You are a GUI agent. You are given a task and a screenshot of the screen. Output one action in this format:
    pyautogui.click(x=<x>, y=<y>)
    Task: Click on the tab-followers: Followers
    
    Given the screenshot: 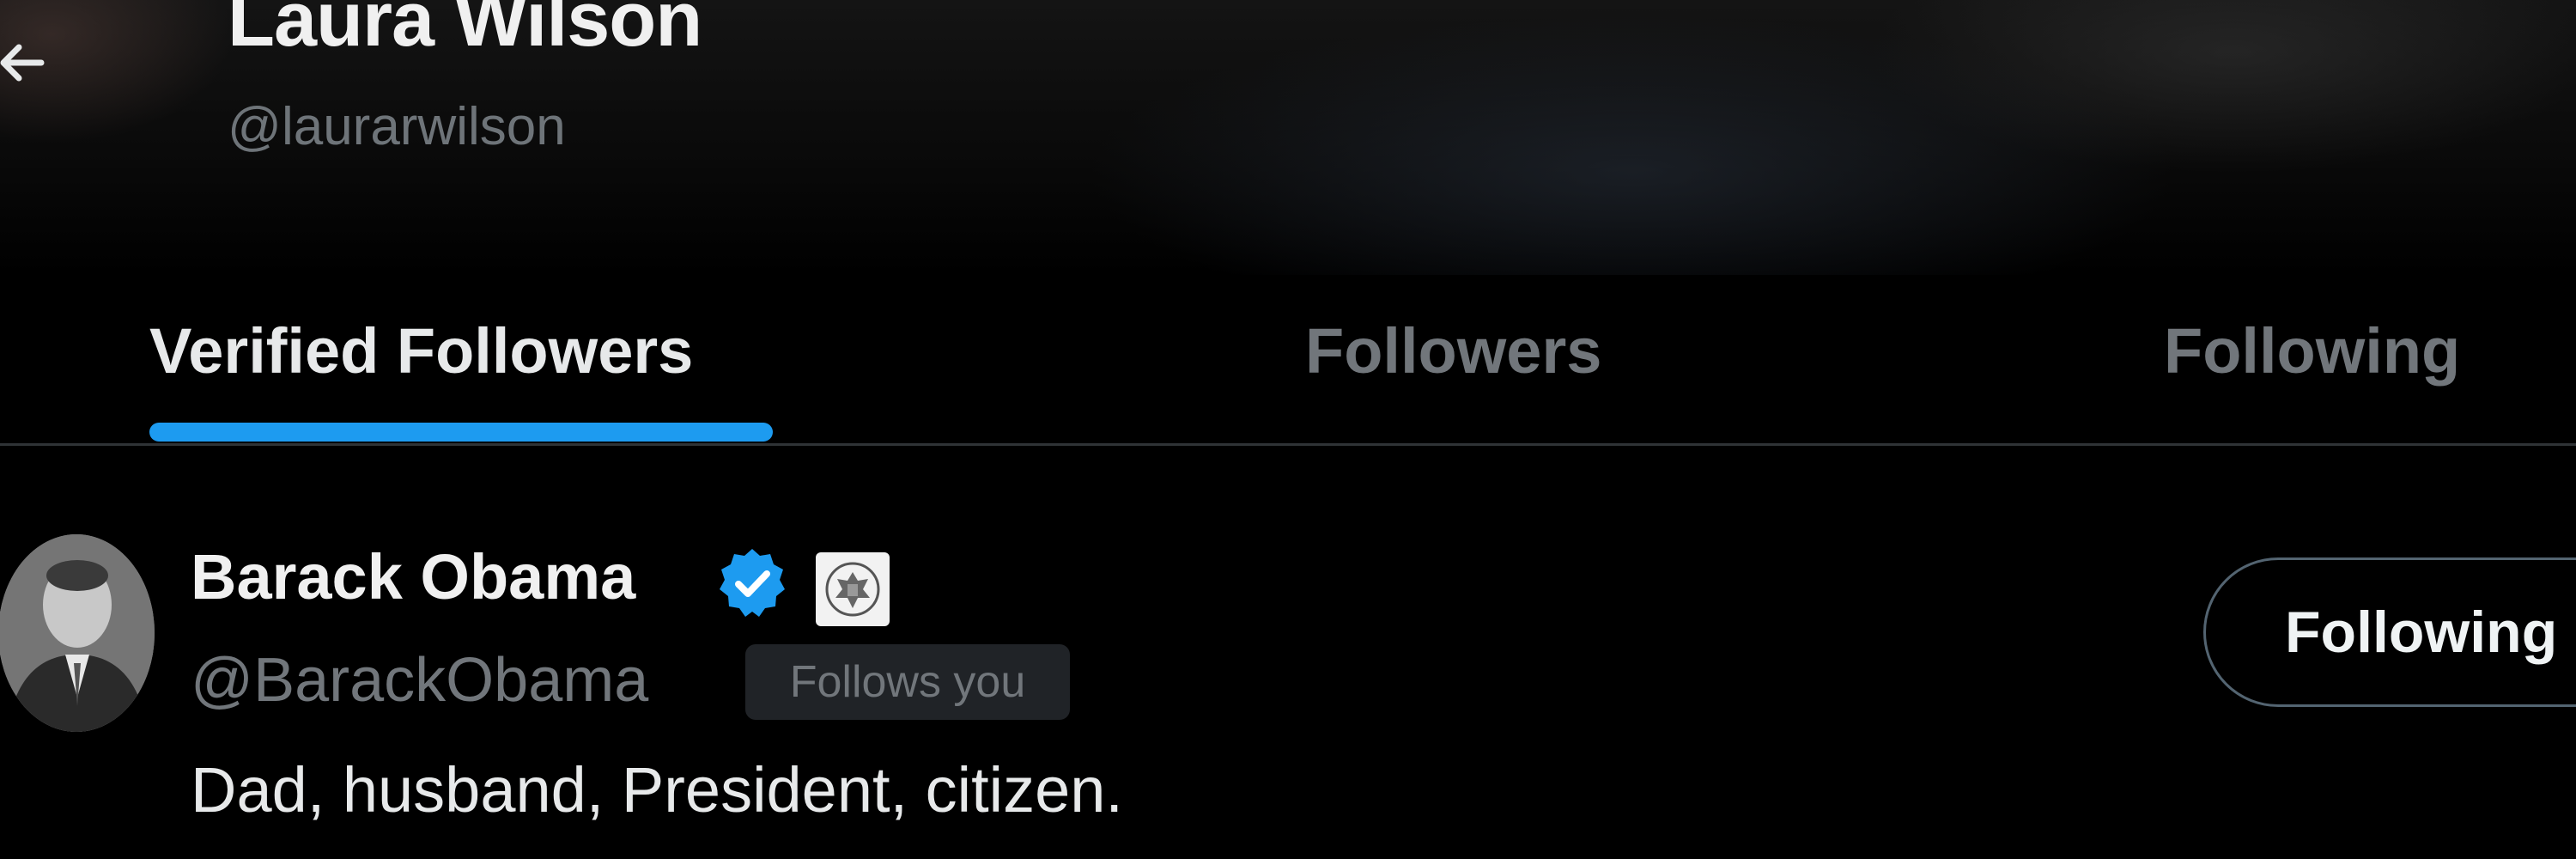 What is the action you would take?
    pyautogui.click(x=1453, y=351)
    